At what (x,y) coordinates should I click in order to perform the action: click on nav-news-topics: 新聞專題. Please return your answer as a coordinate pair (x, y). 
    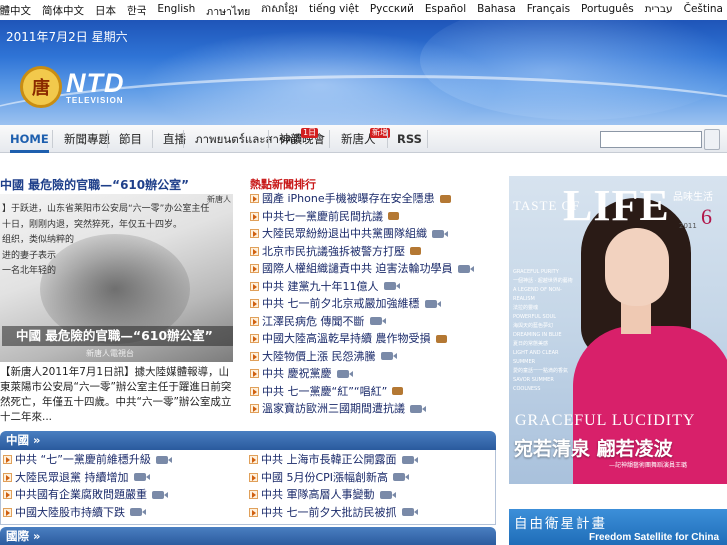
    Looking at the image, I should click on (87, 139).